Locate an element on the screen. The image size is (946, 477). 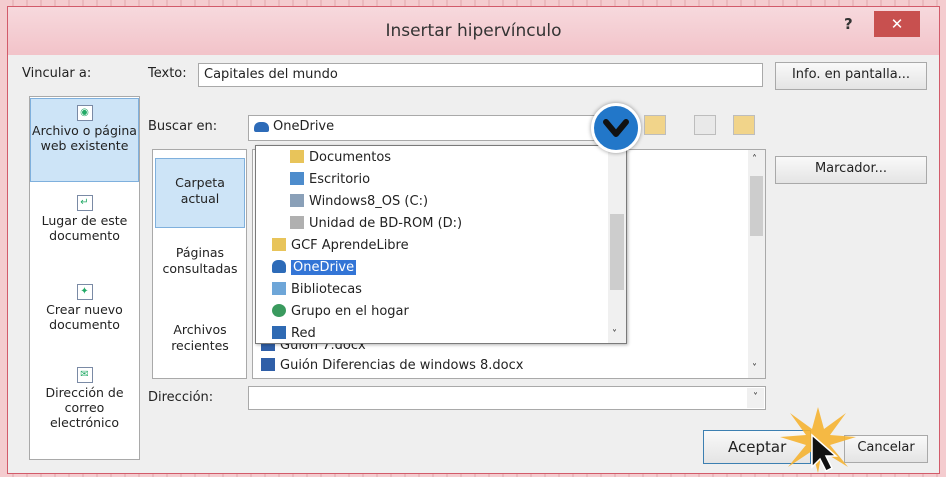
dropdown-item: Documentos is located at coordinates (340, 158).